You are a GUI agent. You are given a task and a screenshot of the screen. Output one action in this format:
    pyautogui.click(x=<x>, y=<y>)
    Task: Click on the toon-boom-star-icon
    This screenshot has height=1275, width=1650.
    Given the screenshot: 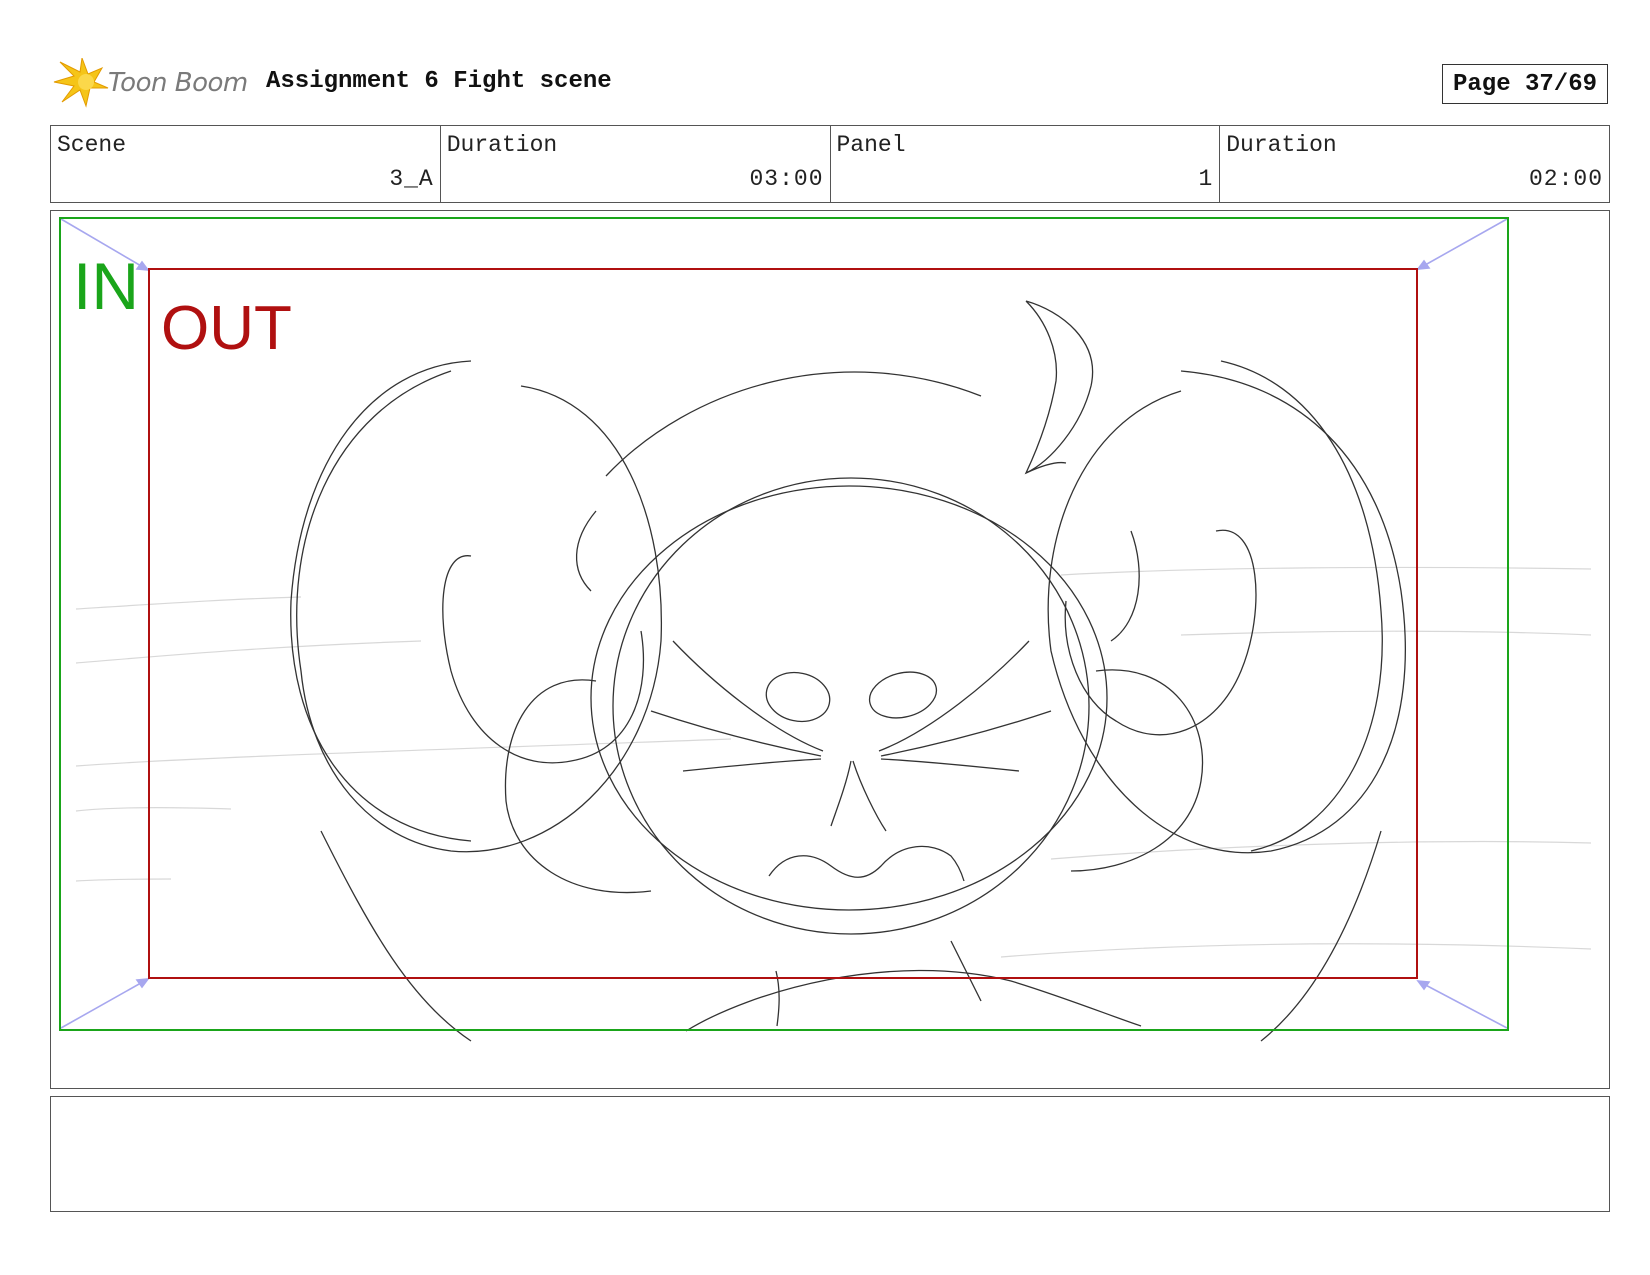 What is the action you would take?
    pyautogui.click(x=81, y=82)
    